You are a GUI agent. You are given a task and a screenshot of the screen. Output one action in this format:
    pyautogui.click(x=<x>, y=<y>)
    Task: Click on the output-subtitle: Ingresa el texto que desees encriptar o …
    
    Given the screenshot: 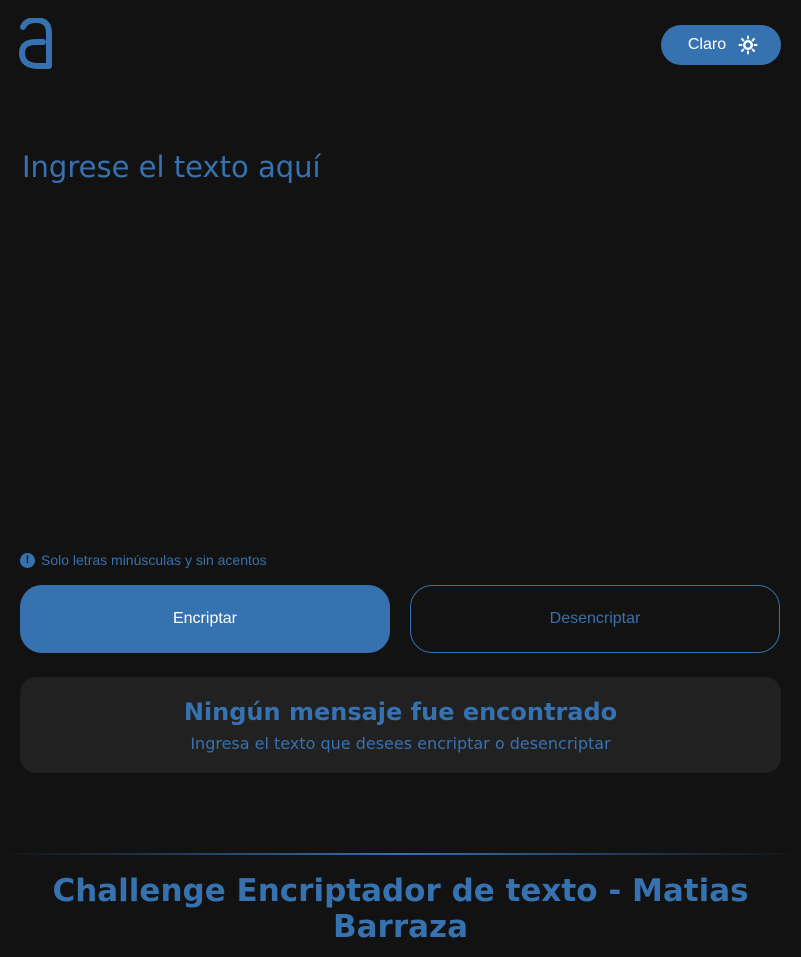 What is the action you would take?
    pyautogui.click(x=400, y=743)
    